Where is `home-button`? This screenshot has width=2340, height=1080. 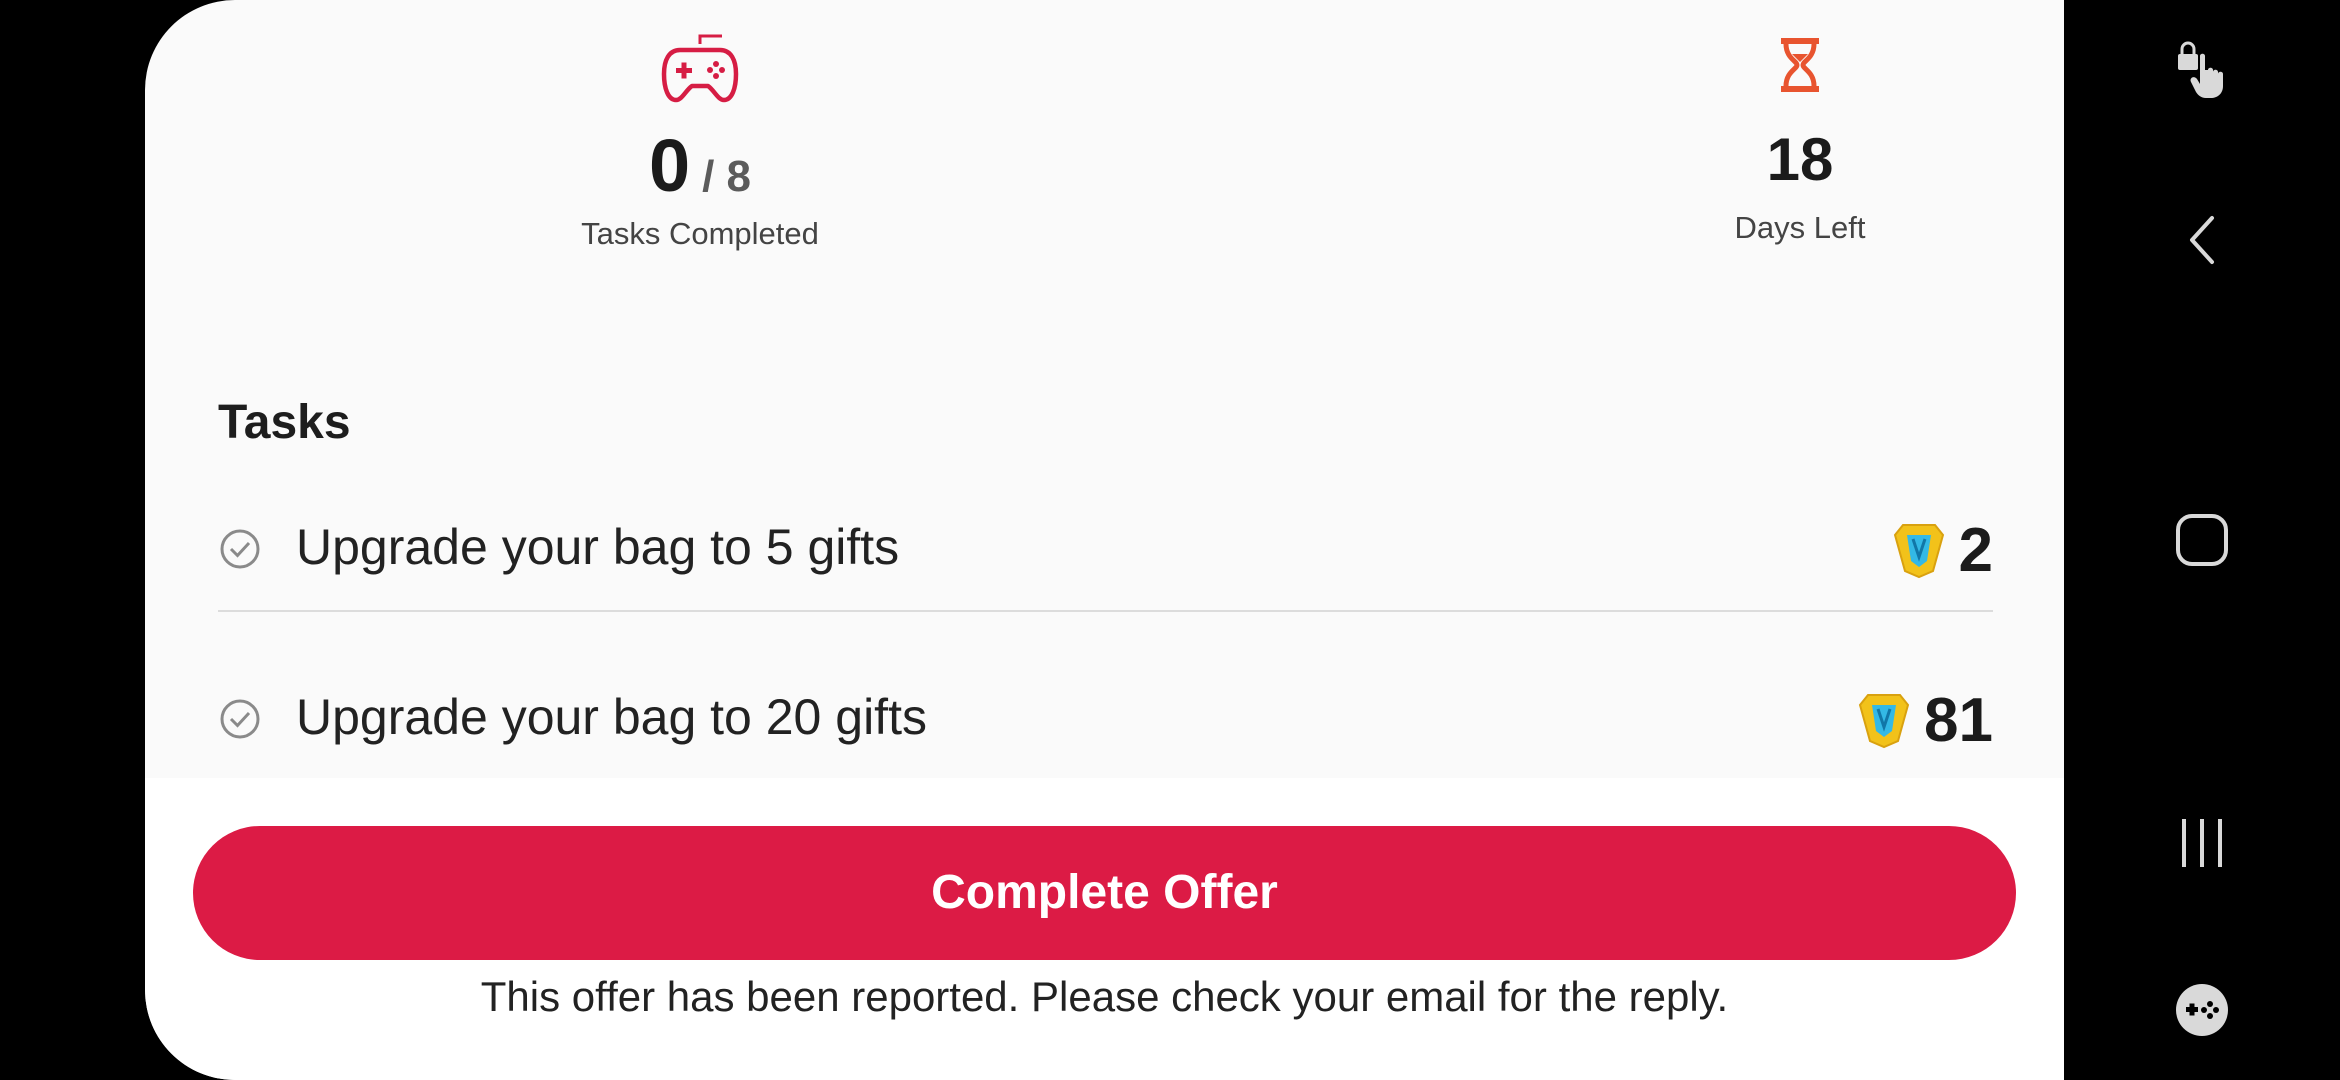
home-button is located at coordinates (2202, 540).